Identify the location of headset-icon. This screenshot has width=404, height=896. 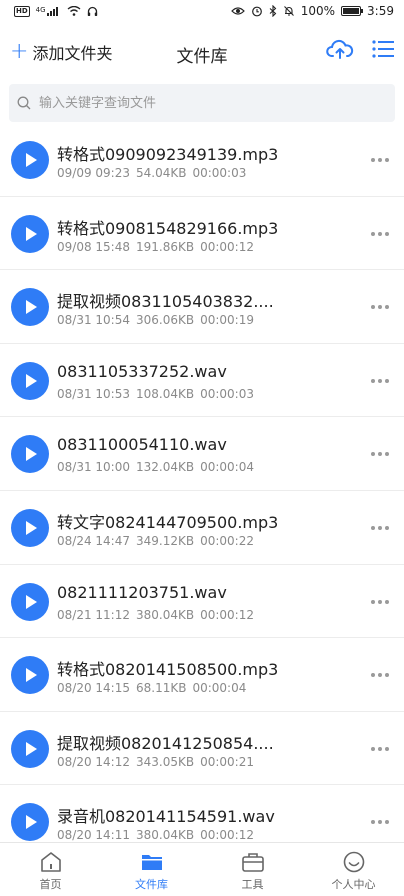
(92, 11).